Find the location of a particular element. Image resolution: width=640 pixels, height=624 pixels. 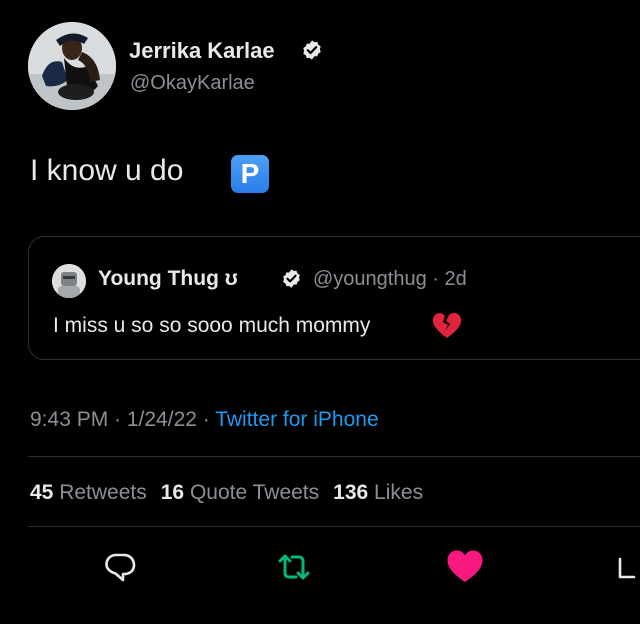

quote-tweets-stat: 16 Quote Tweets is located at coordinates (240, 492).